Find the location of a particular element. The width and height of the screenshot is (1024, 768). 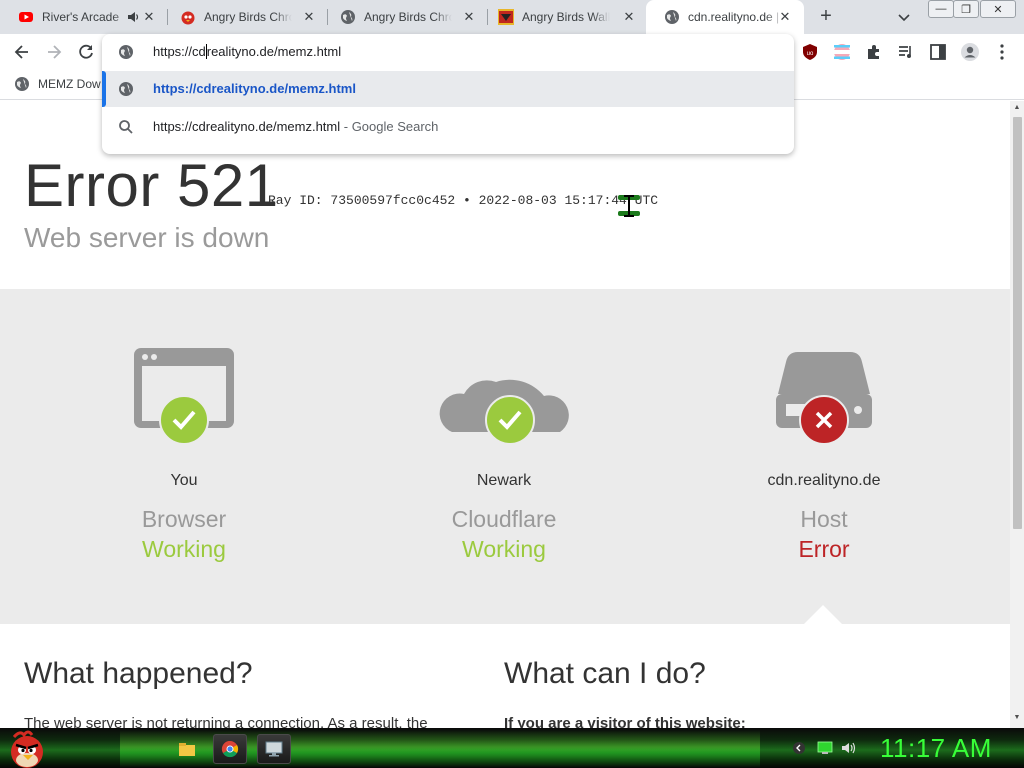

status-pointer is located at coordinates (823, 614).